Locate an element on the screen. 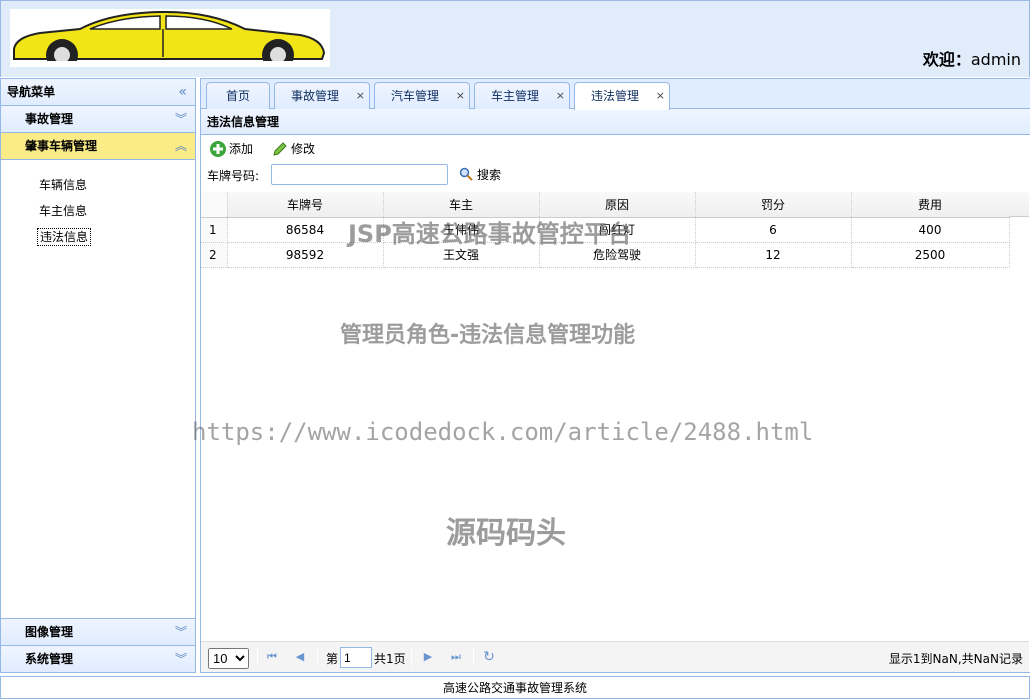 The width and height of the screenshot is (1030, 699). sidebar-title-label: 导航菜单 is located at coordinates (31, 92).